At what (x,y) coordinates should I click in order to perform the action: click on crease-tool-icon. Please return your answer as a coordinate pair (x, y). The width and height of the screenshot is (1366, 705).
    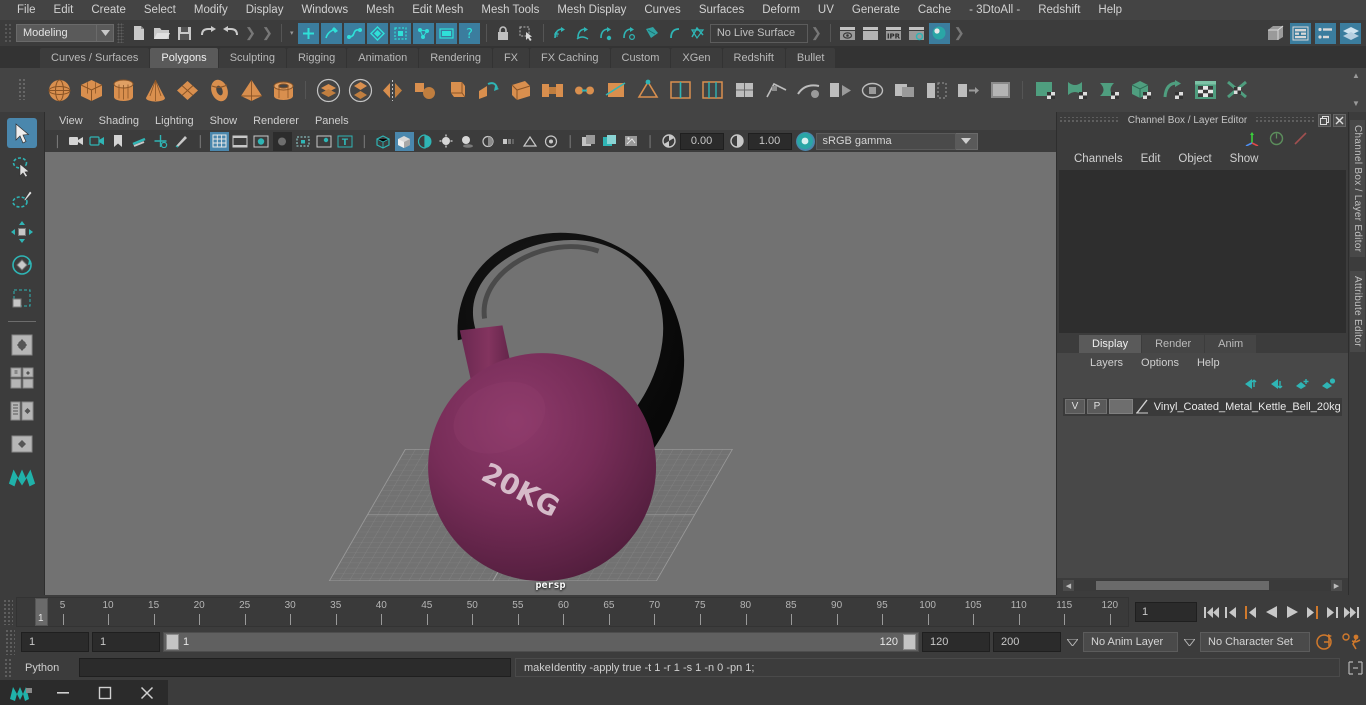
    Looking at the image, I should click on (776, 90).